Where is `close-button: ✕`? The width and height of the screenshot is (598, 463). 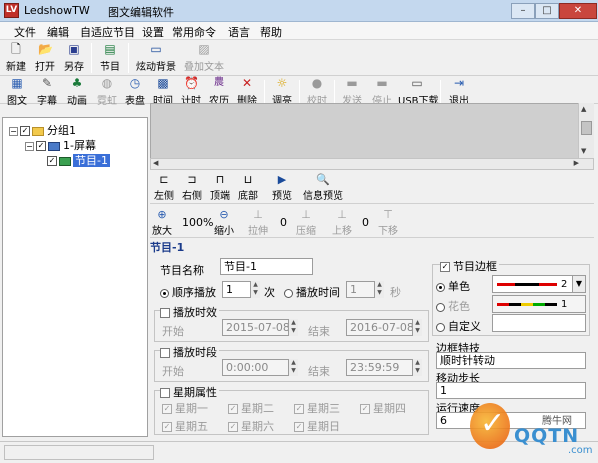 close-button: ✕ is located at coordinates (578, 11).